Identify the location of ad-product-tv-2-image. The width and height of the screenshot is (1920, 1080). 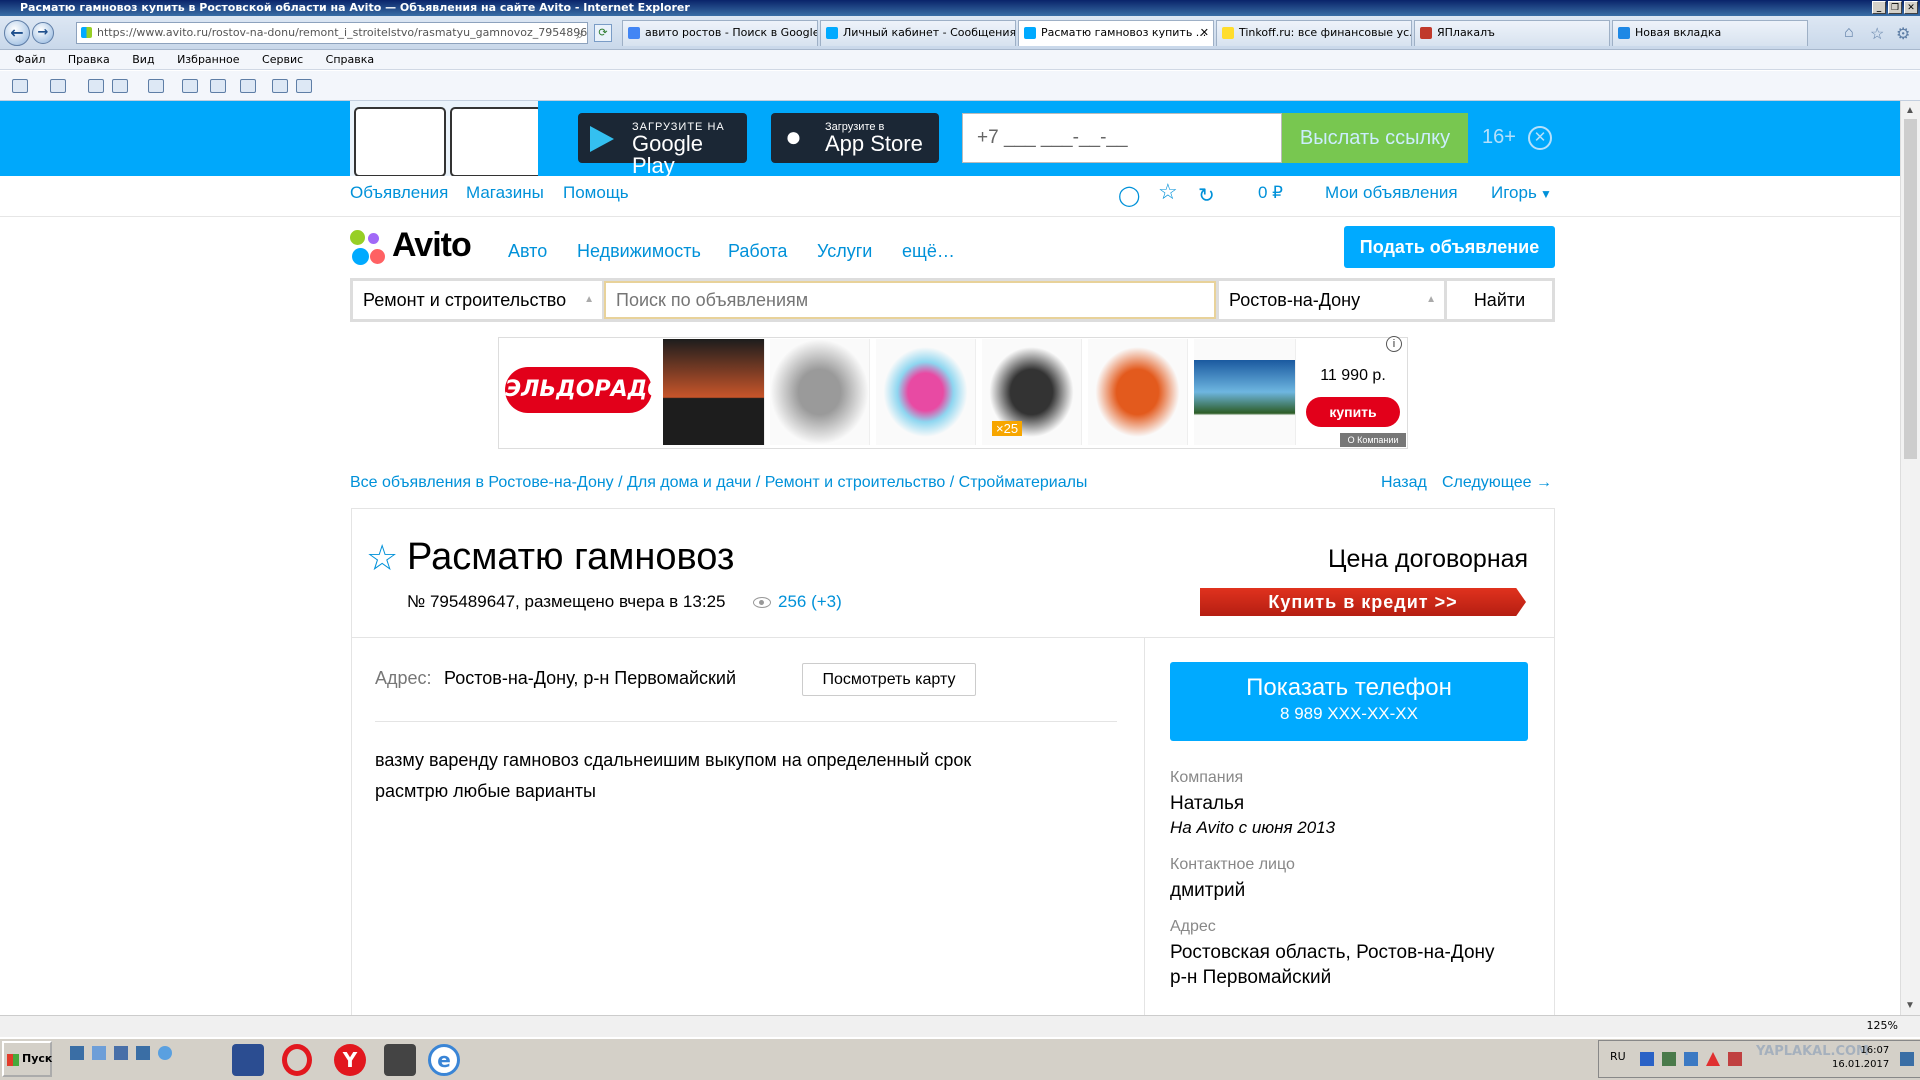
(1245, 392).